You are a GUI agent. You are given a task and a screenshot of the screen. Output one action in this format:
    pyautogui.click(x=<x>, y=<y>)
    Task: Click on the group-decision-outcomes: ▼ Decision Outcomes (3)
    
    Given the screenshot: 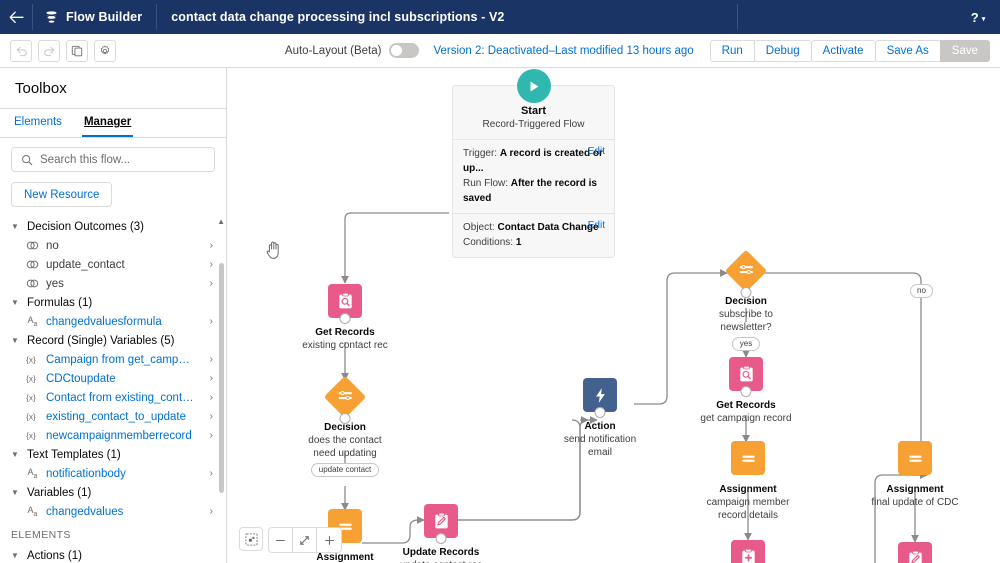 What is the action you would take?
    pyautogui.click(x=113, y=226)
    